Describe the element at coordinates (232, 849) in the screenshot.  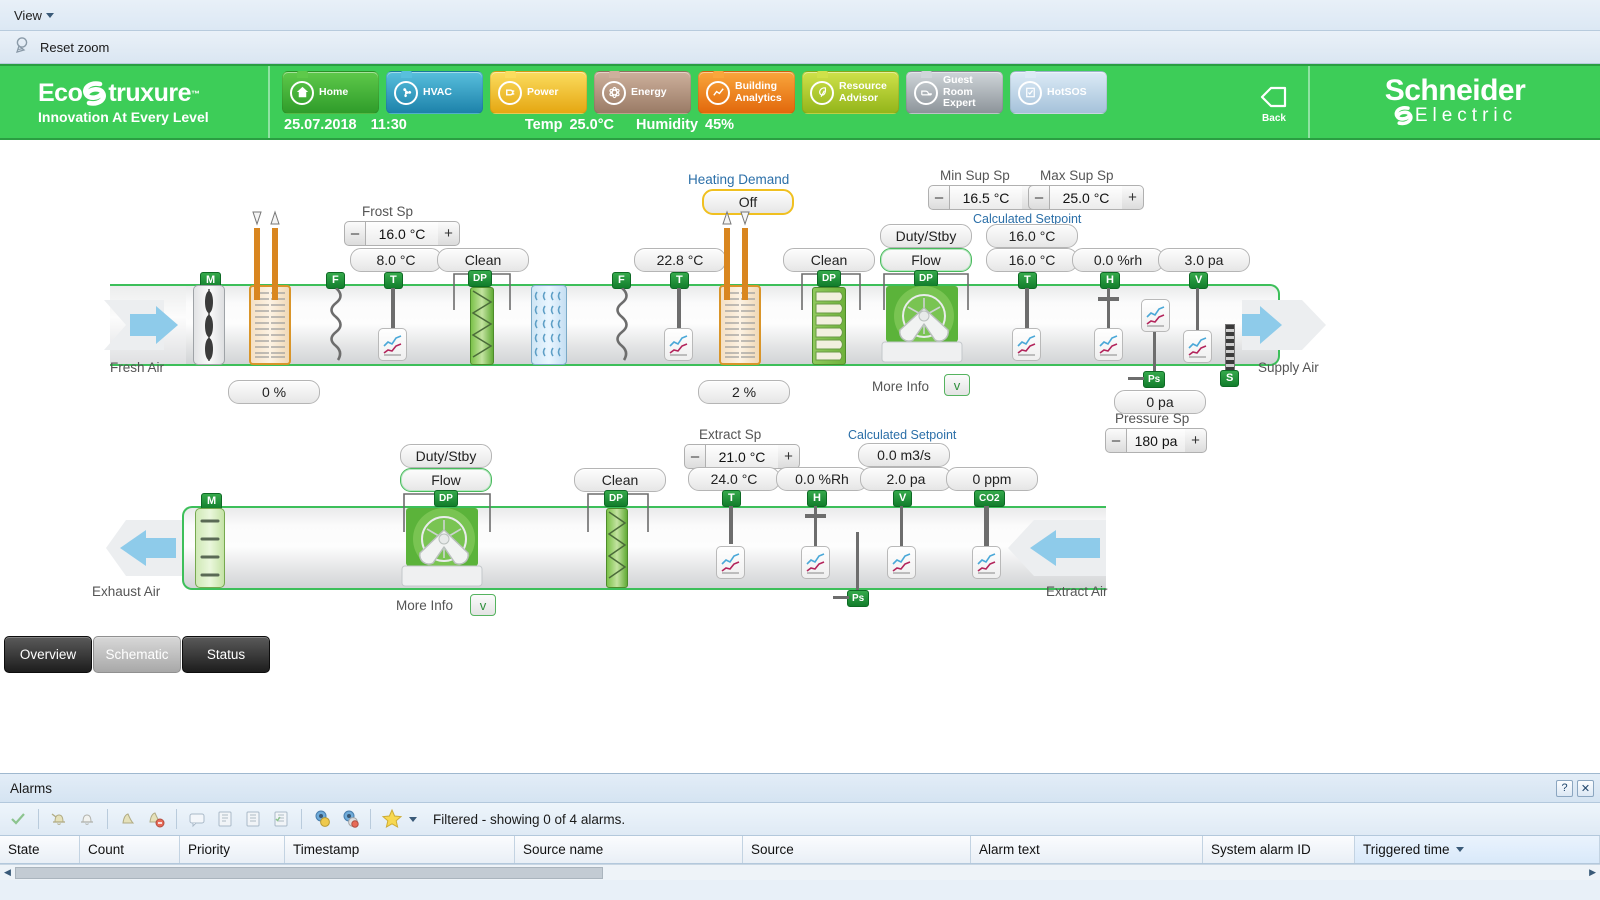
I see `alarms-column-priority: Priority` at that location.